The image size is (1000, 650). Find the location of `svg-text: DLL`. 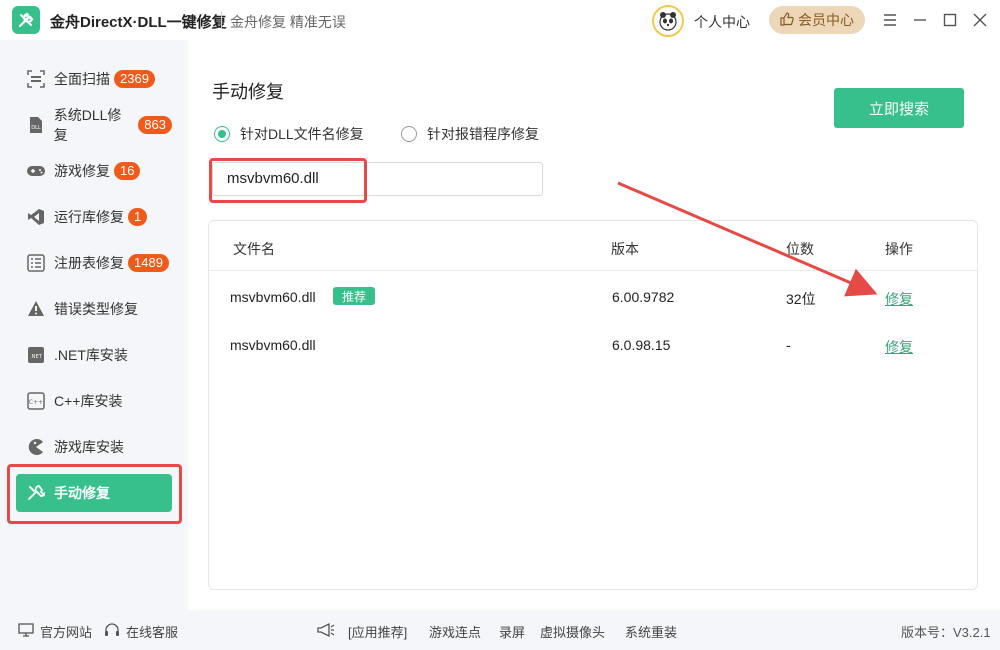

svg-text: DLL is located at coordinates (36, 128).